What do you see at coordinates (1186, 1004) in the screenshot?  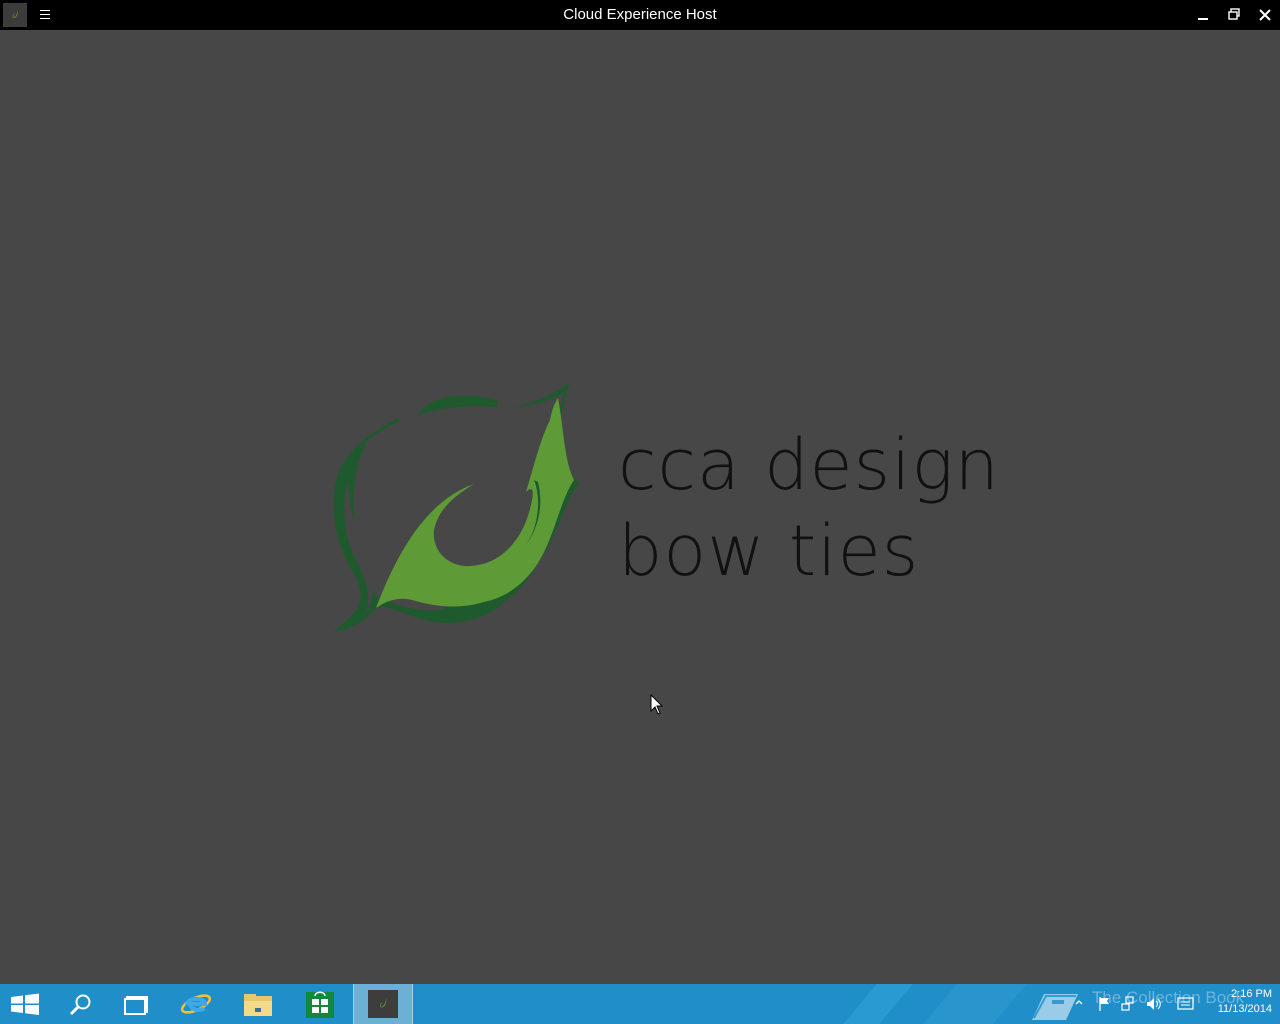 I see `notifications-icon` at bounding box center [1186, 1004].